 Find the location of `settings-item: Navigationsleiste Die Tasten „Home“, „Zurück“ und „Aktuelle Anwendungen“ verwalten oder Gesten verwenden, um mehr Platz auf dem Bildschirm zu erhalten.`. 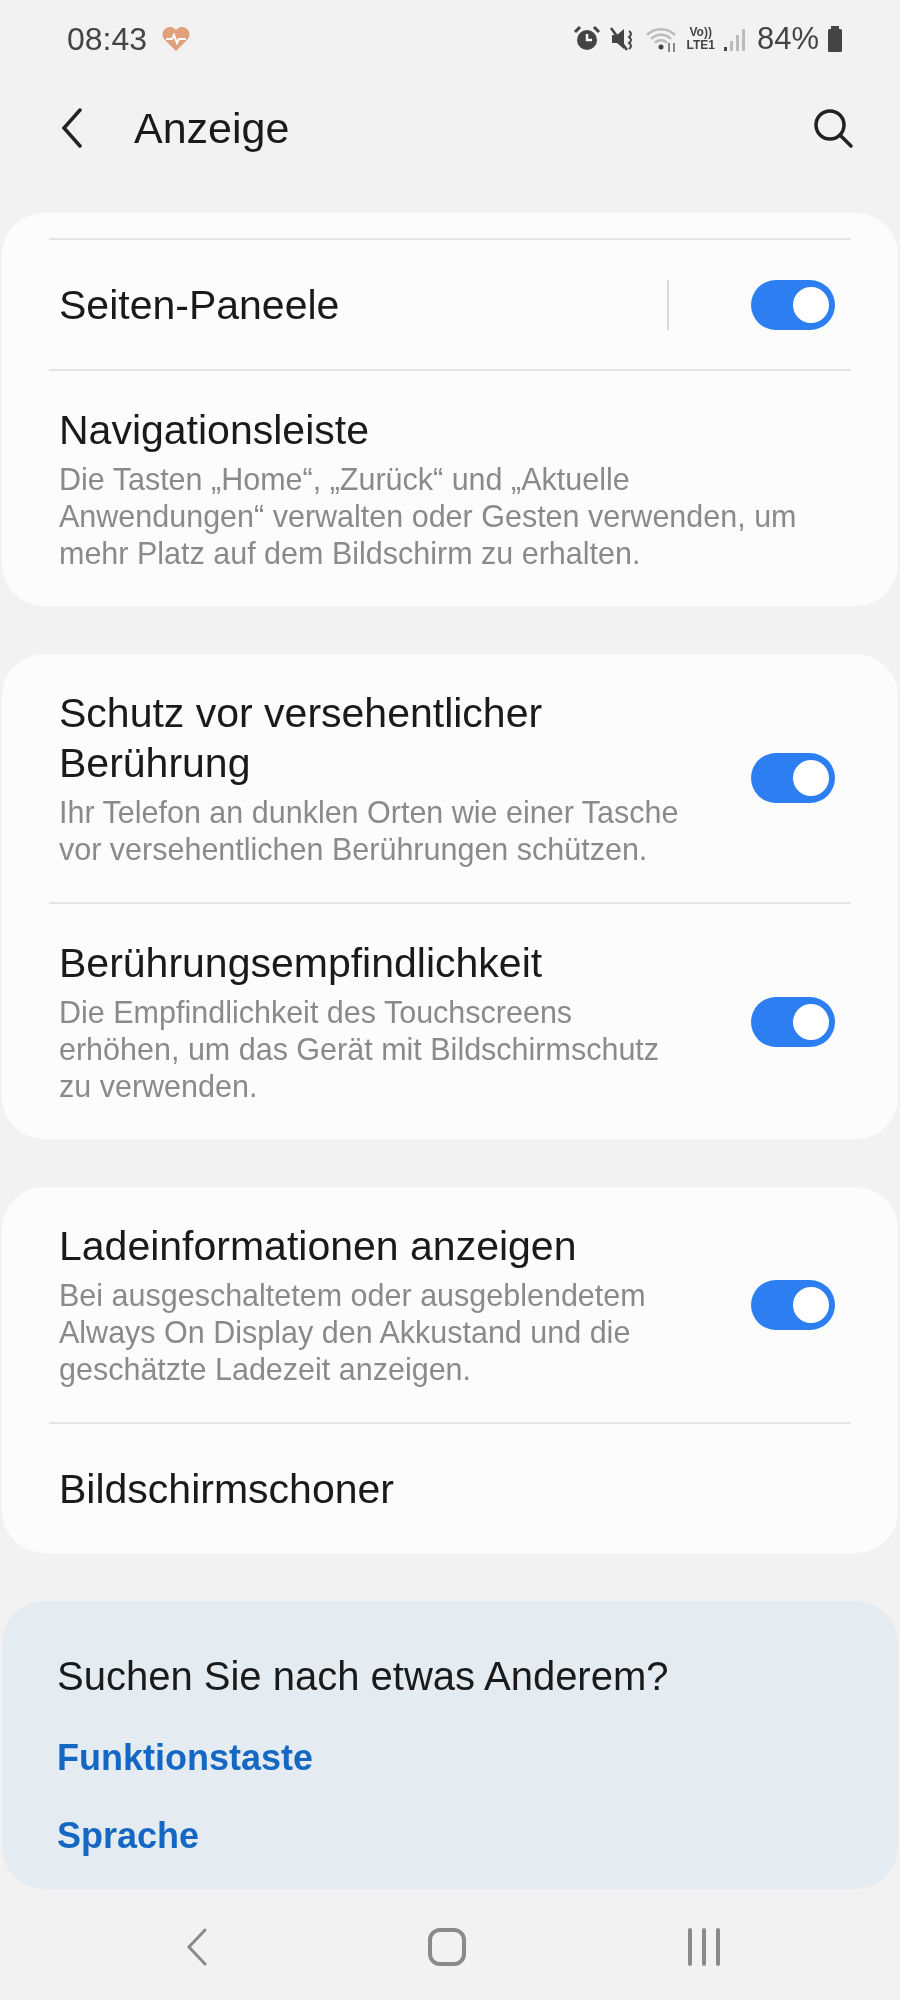

settings-item: Navigationsleiste Die Tasten „Home“, „Zurück“ und „Aktuelle Anwendungen“ verwalten oder Gesten verwenden, um mehr Platz auf dem Bildschirm zu erhalten. is located at coordinates (450, 487).